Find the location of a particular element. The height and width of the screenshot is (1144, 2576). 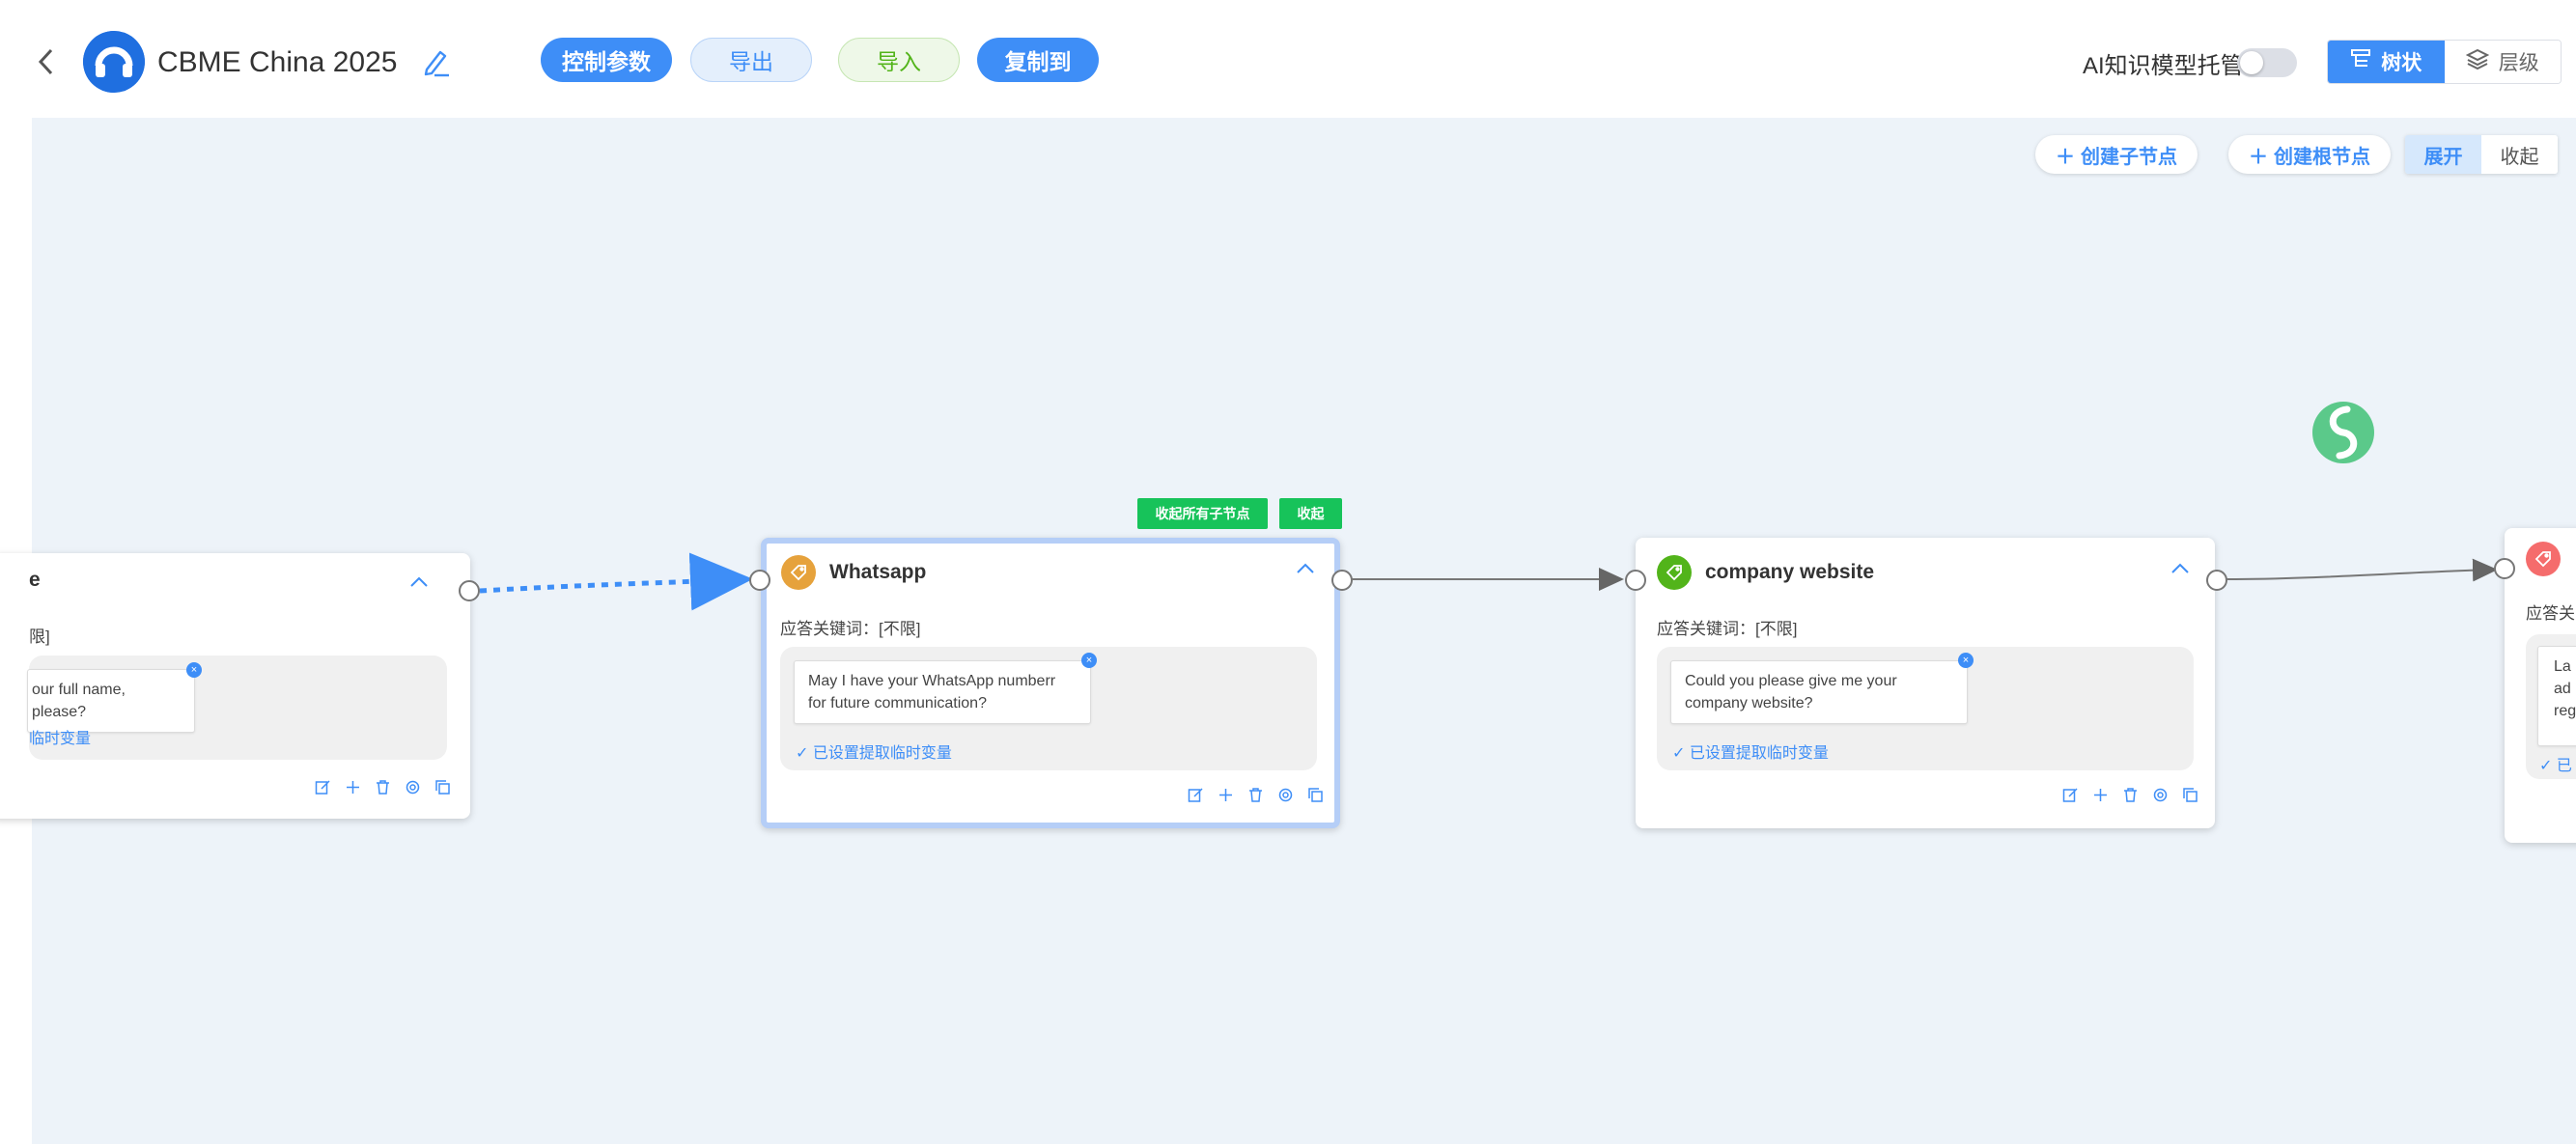

assistant-logo-icon is located at coordinates (2344, 432).